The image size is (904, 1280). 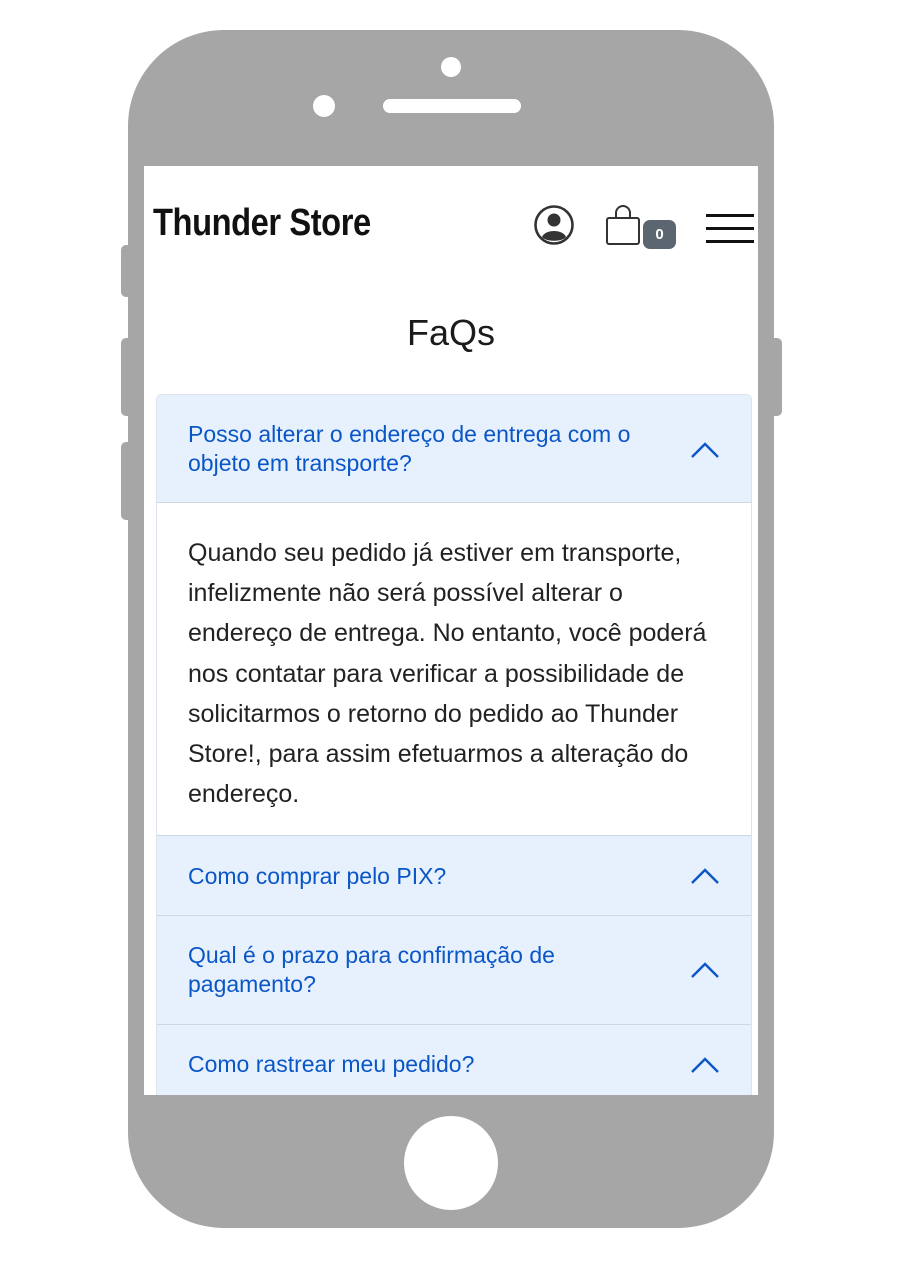 What do you see at coordinates (730, 230) in the screenshot?
I see `hamburger-menu-icon` at bounding box center [730, 230].